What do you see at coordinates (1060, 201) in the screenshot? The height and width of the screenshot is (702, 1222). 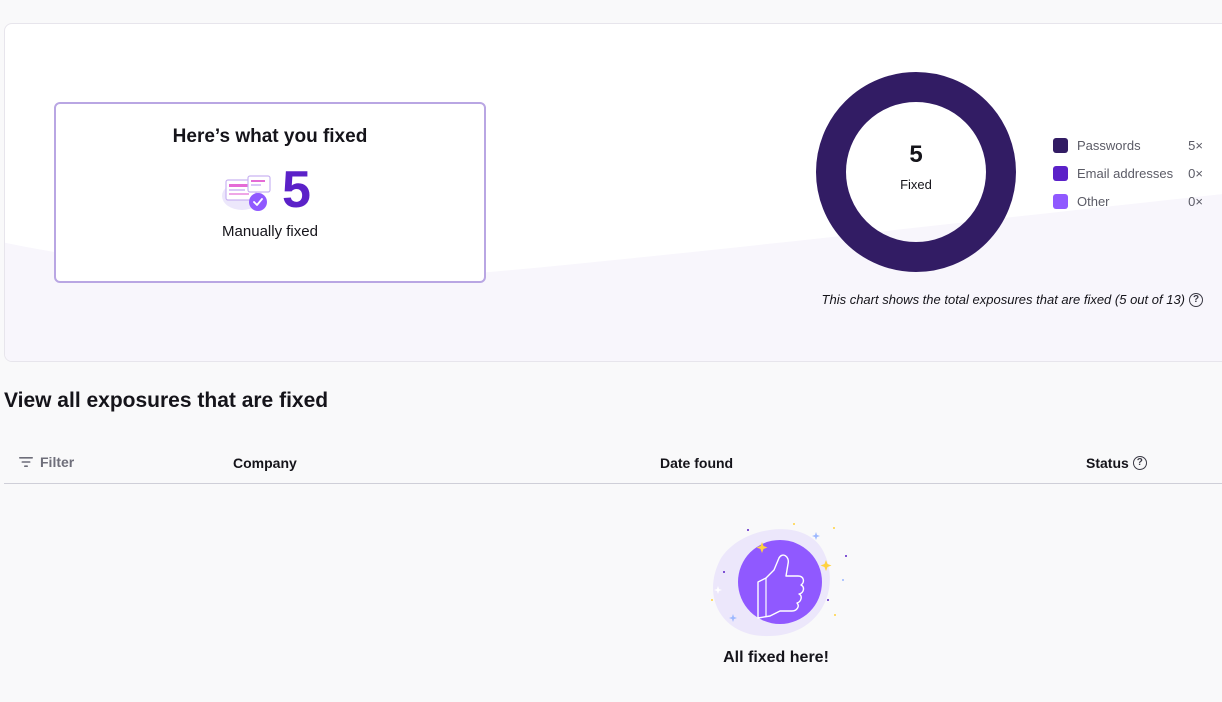 I see `legend-swatch-other` at bounding box center [1060, 201].